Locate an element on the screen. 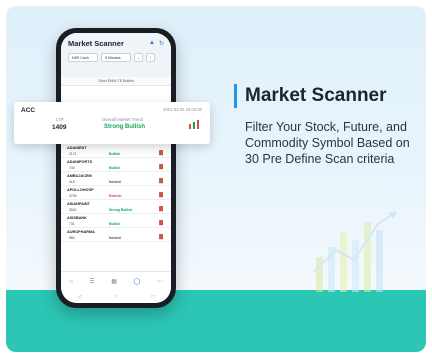 This screenshot has width=432, height=358. row-symbol: AXISBANK is located at coordinates (77, 218).